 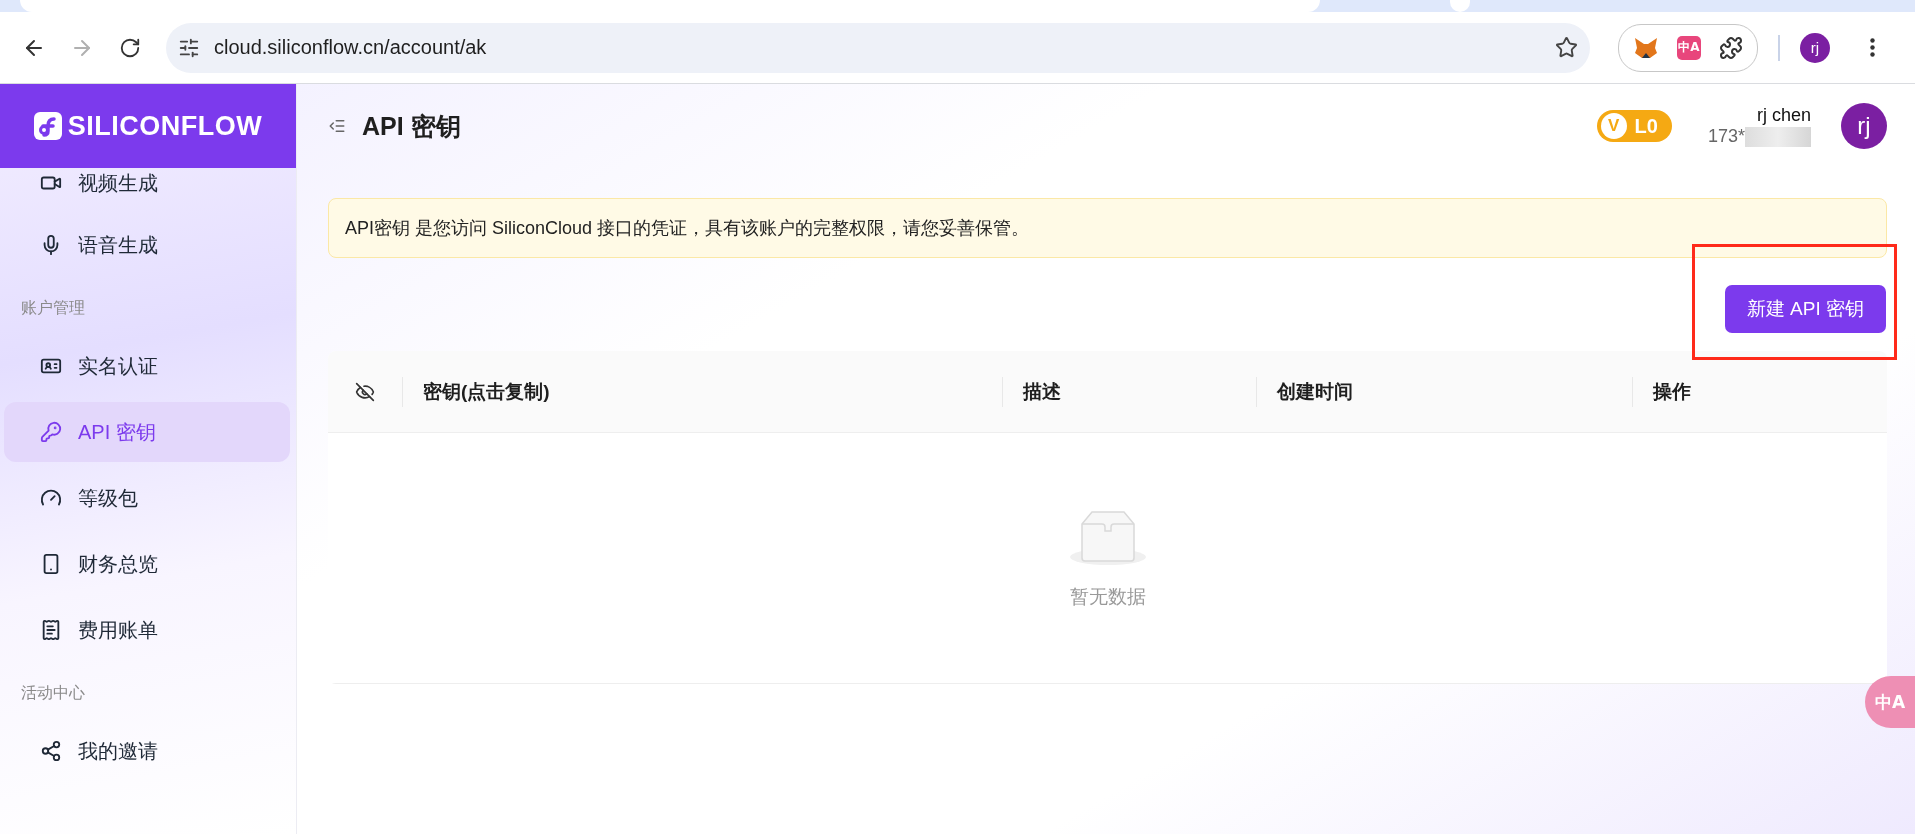 I want to click on column-header: 描述, so click(x=1129, y=391).